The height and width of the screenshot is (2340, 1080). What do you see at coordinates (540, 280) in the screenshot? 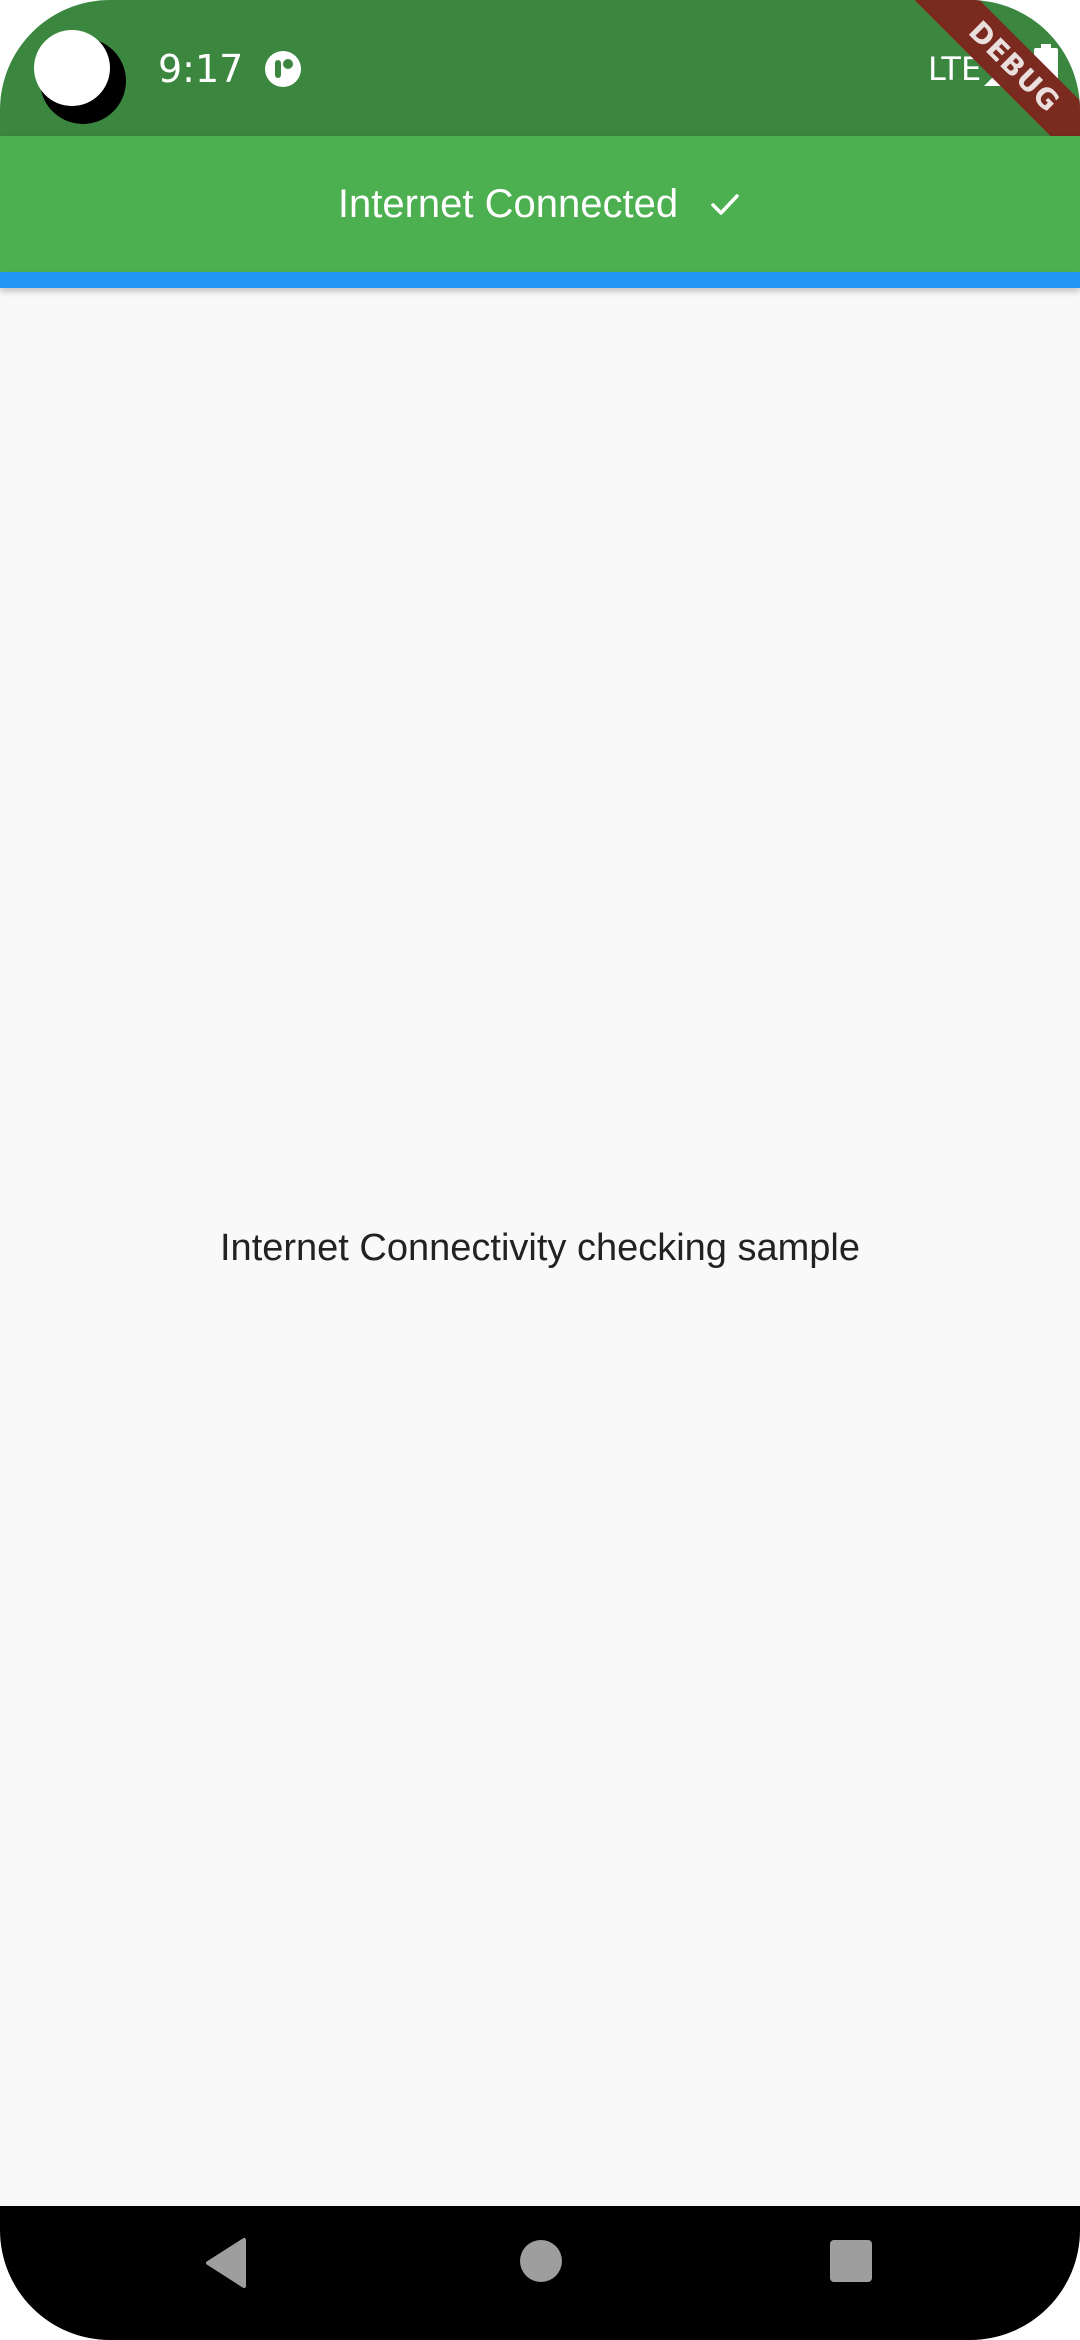
I see `connection-indicator-strip` at bounding box center [540, 280].